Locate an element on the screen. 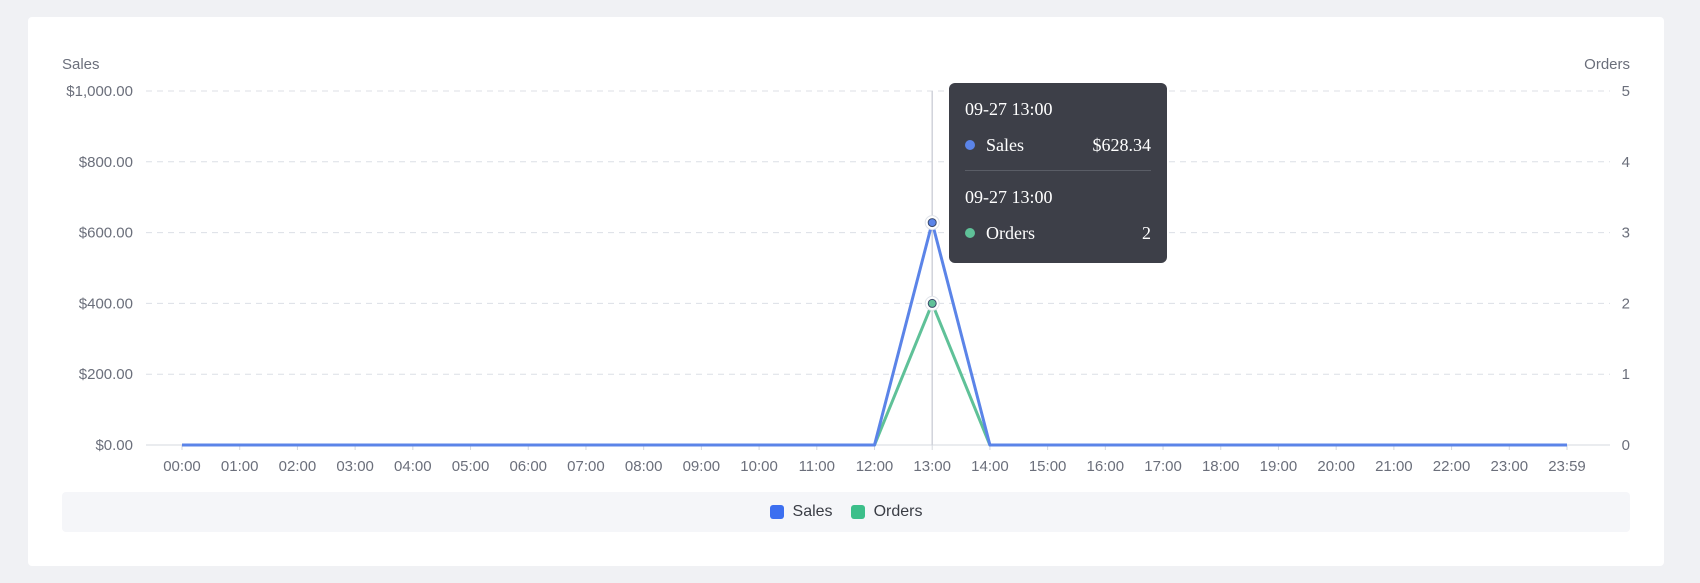 This screenshot has height=583, width=1700. x-tick-label: 05:00 is located at coordinates (471, 466).